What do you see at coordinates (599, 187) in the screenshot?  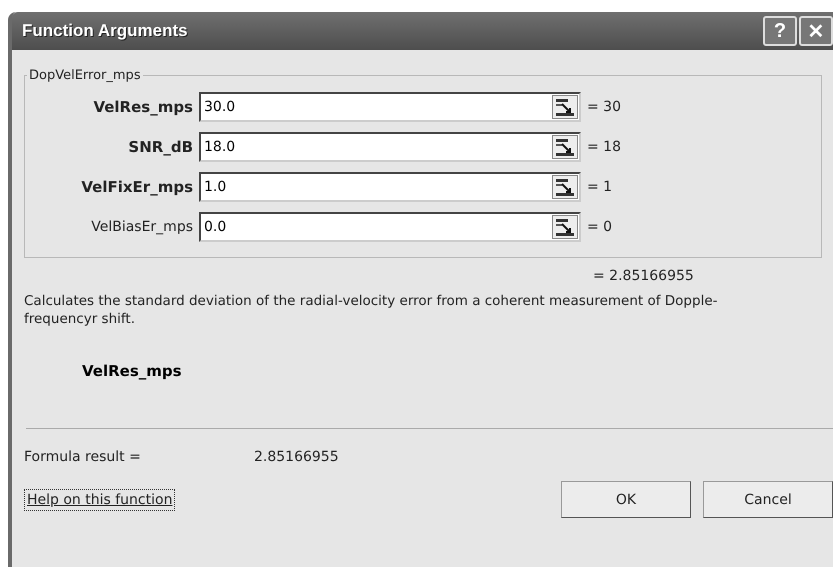 I see `argument-result: = 1` at bounding box center [599, 187].